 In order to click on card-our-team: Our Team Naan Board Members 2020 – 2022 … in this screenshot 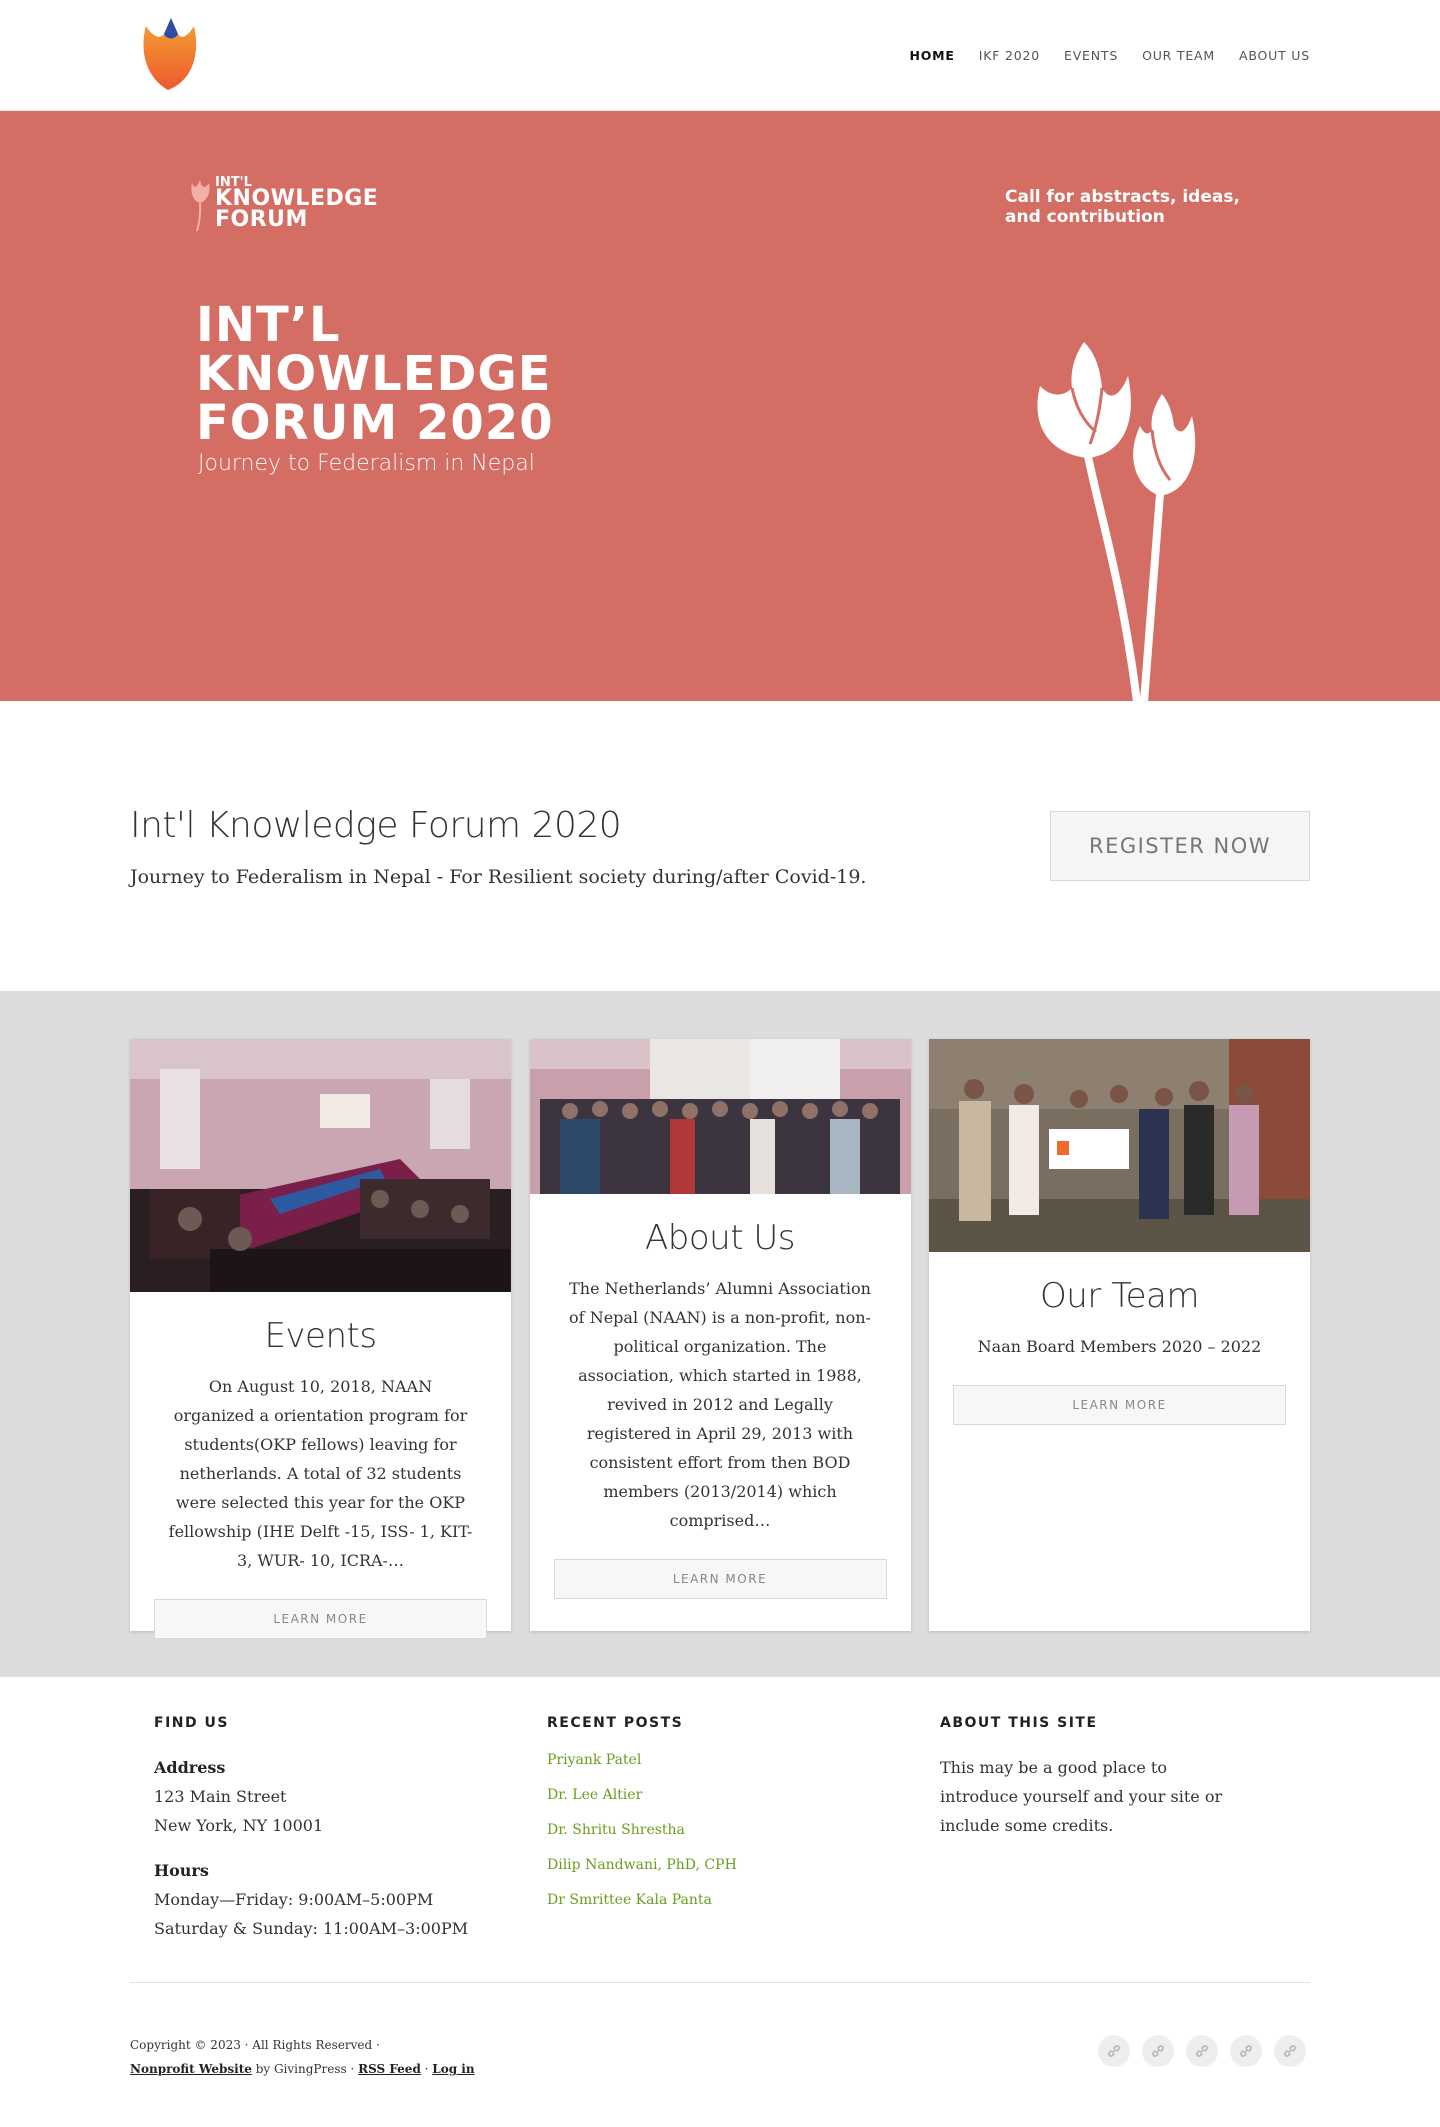, I will do `click(1119, 1335)`.